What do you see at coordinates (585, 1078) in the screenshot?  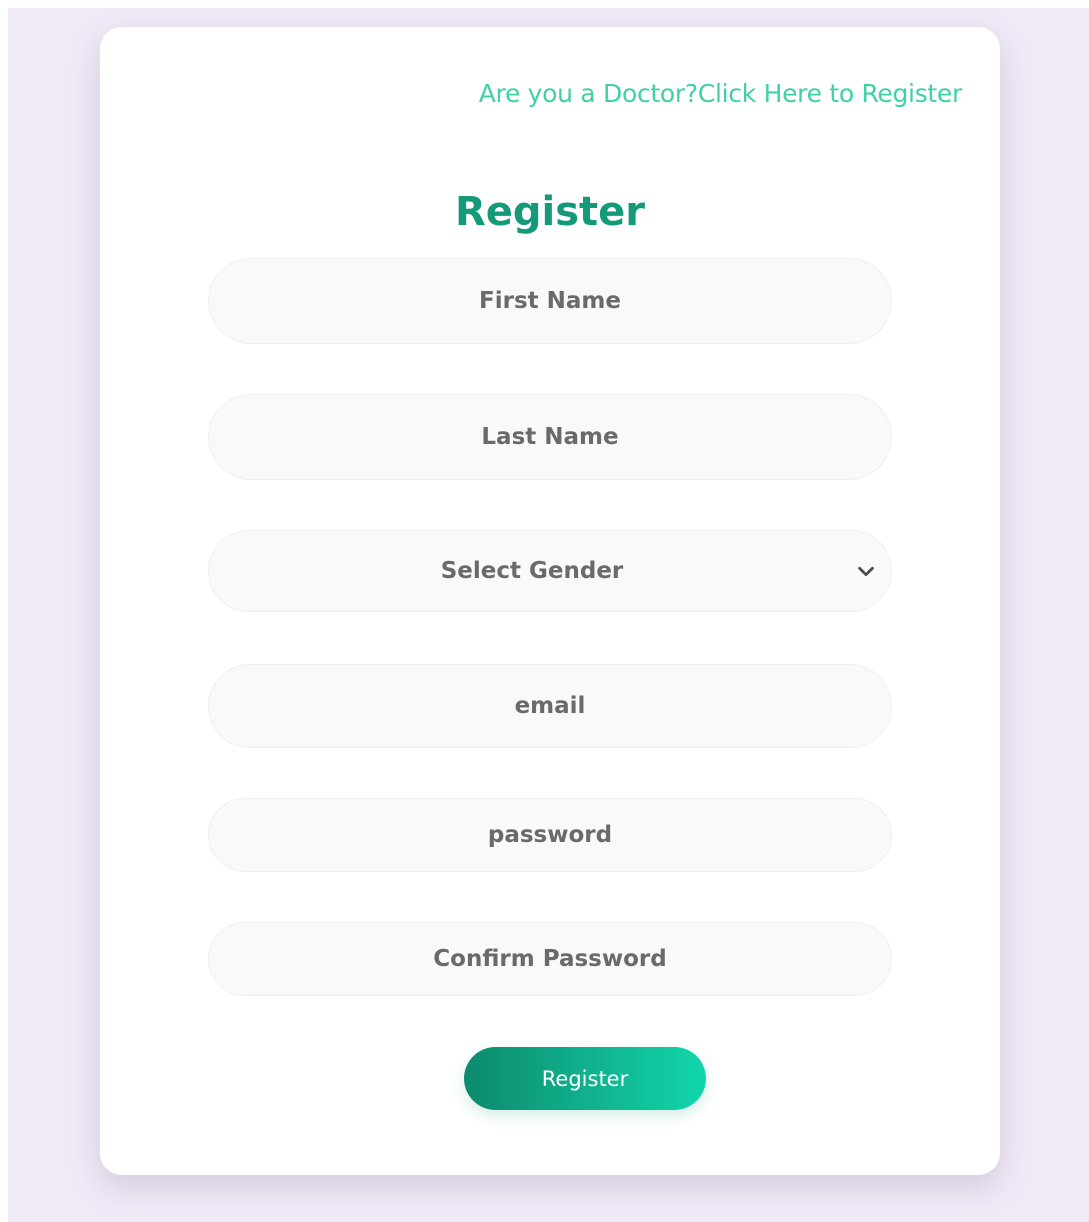 I see `register-button: Register` at bounding box center [585, 1078].